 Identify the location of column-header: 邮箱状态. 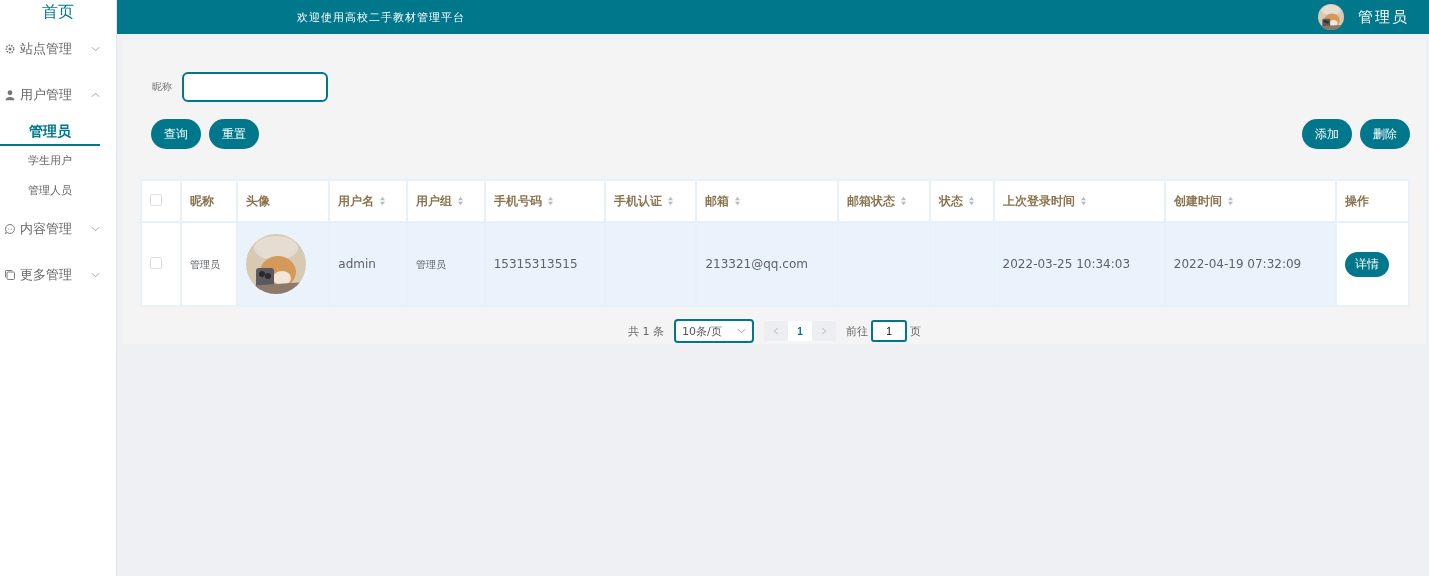
(871, 200).